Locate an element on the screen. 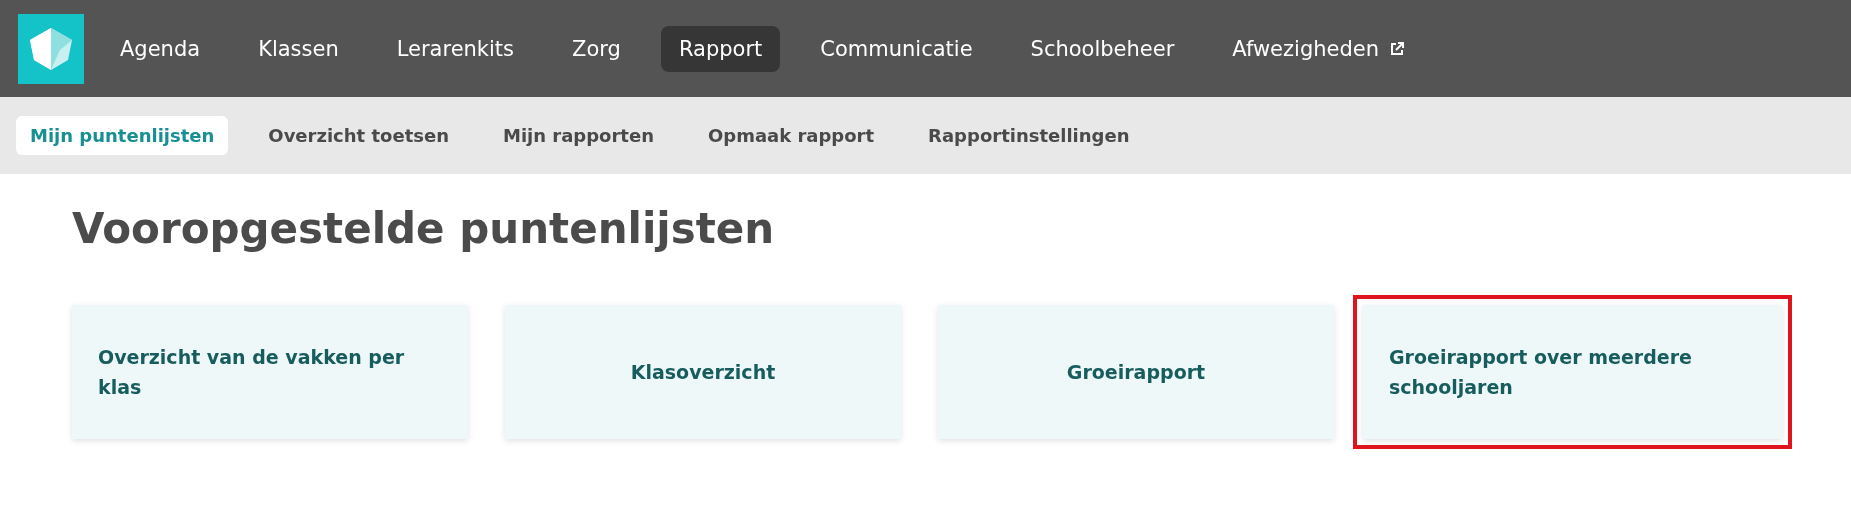 Image resolution: width=1851 pixels, height=526 pixels. nav-tab: Lerarenkits is located at coordinates (455, 48).